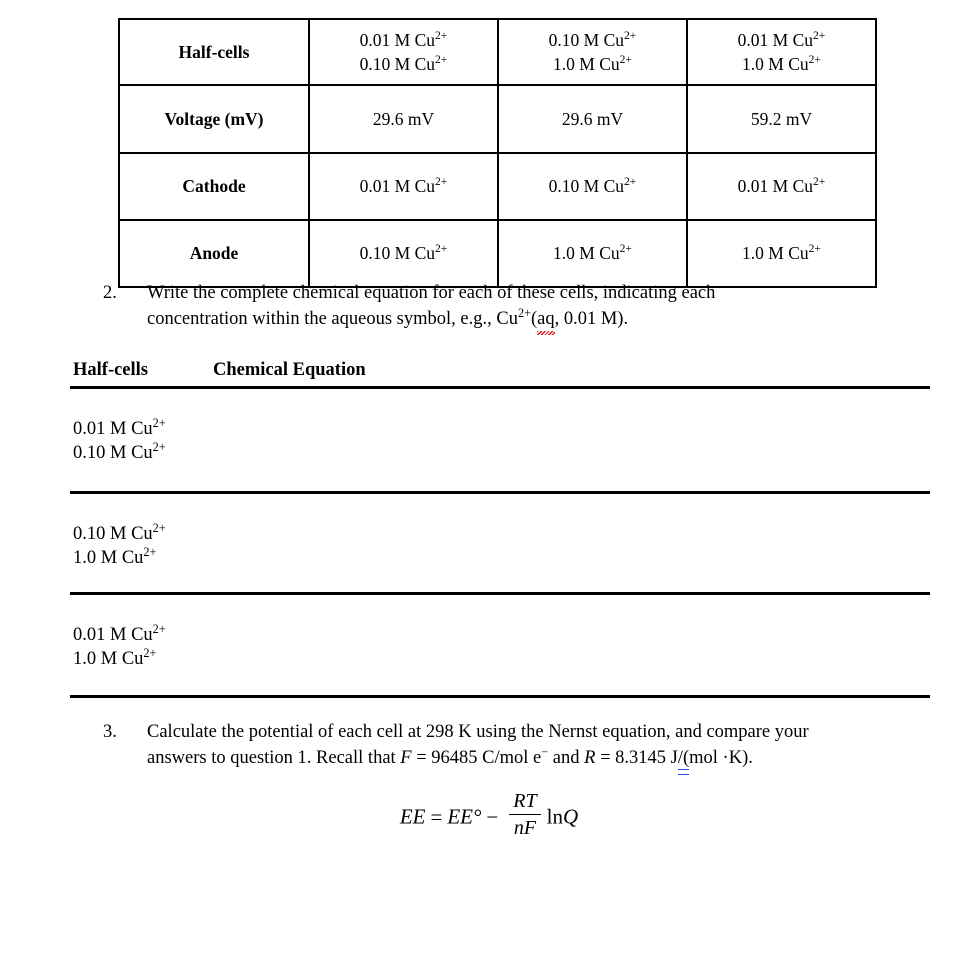 The height and width of the screenshot is (964, 978). Describe the element at coordinates (592, 39) in the screenshot. I see `halfcells-cell-2-line-1: 0.10 M Cu2+` at that location.